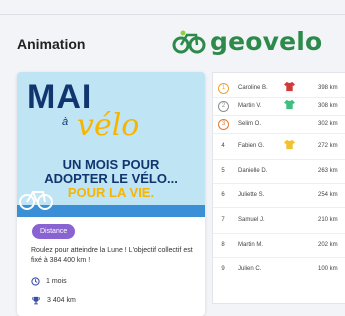 This screenshot has height=316, width=345. Describe the element at coordinates (189, 41) in the screenshot. I see `bike-logo-icon` at that location.